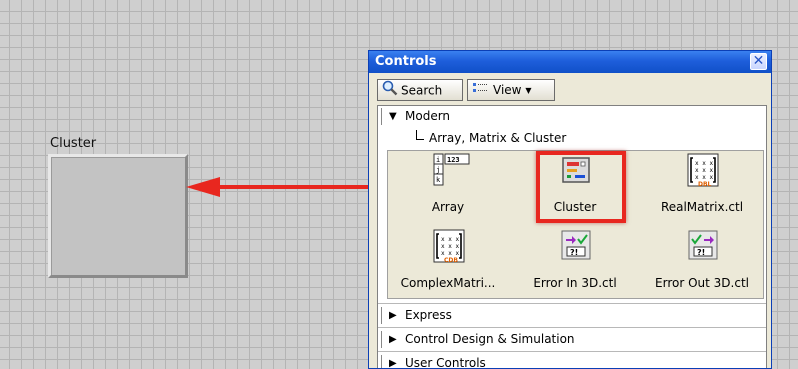 The image size is (798, 369). I want to click on item-label: Error In 3D.ctl, so click(575, 283).